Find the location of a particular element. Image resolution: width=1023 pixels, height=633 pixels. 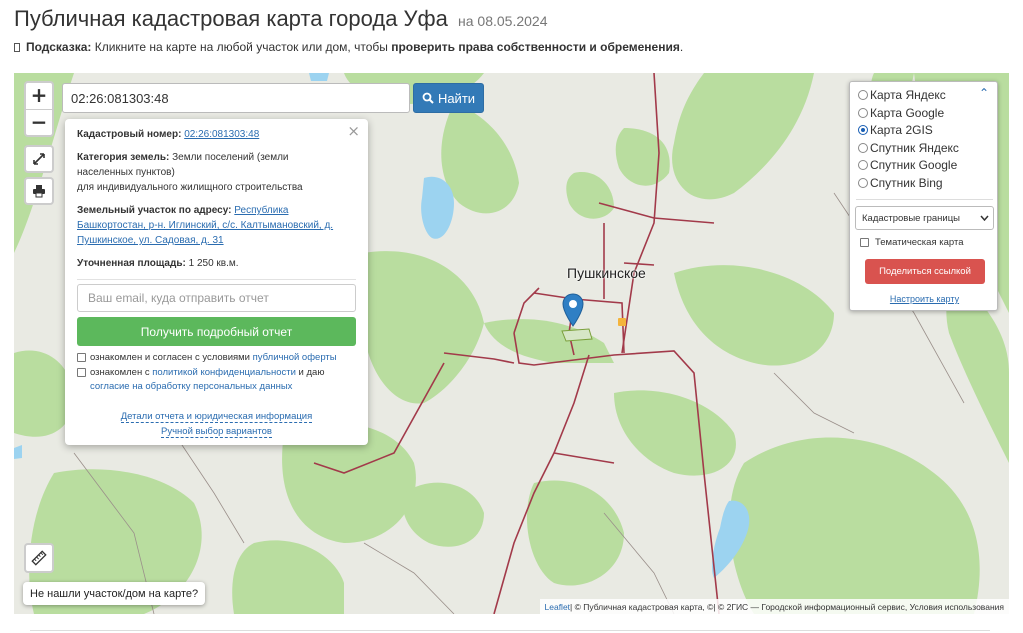

privacy-checkbox is located at coordinates (81, 372).